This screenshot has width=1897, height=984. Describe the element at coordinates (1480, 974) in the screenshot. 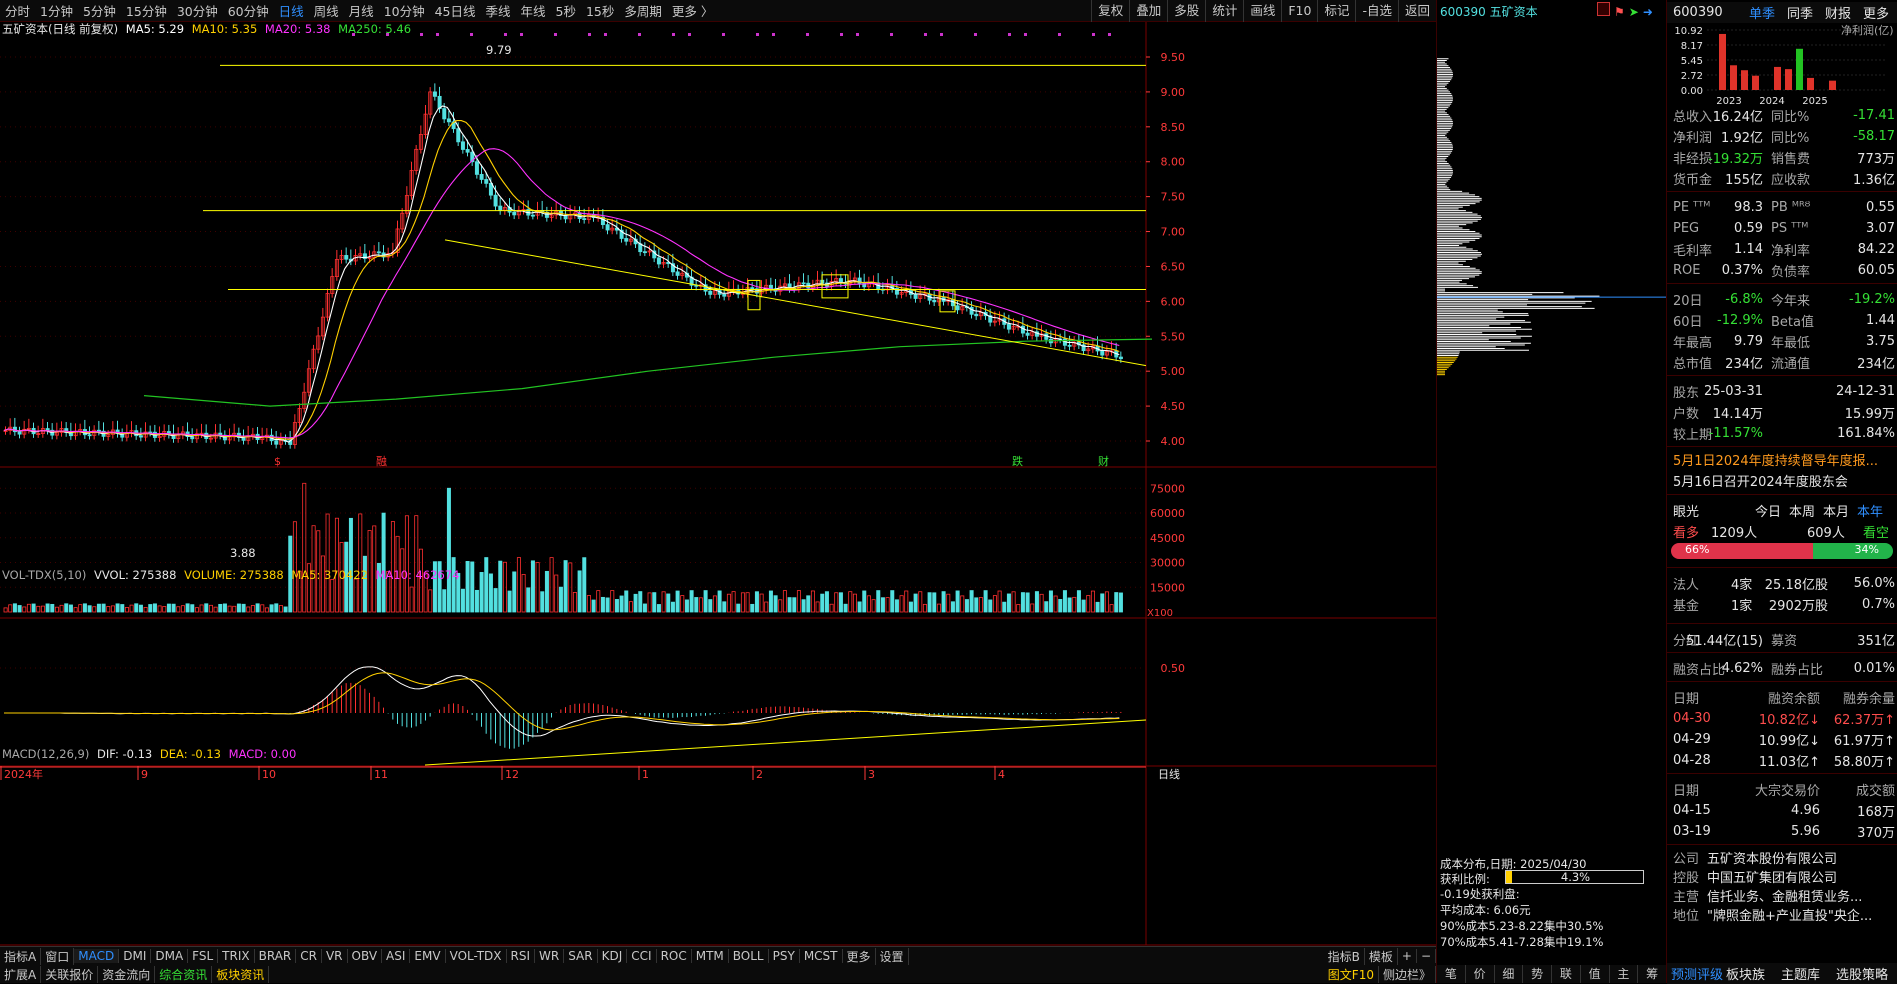

I see `cost-tab-1: 价` at that location.